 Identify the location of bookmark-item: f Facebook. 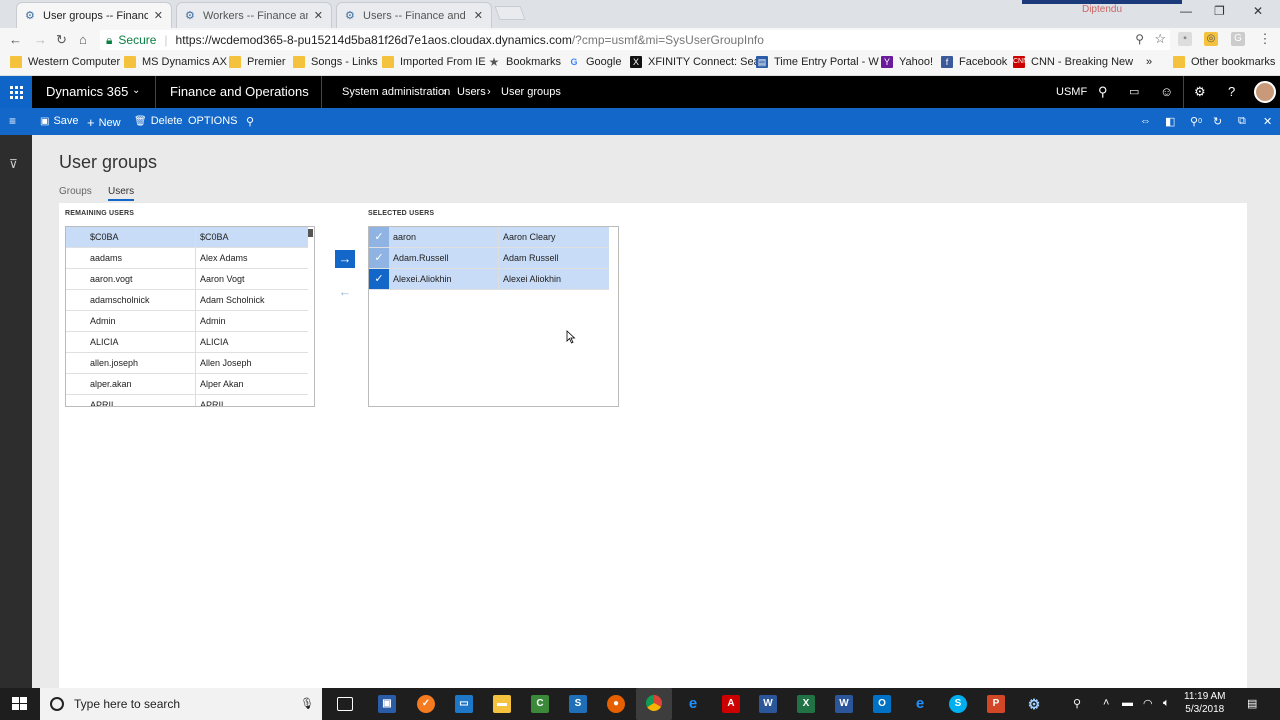
(974, 62).